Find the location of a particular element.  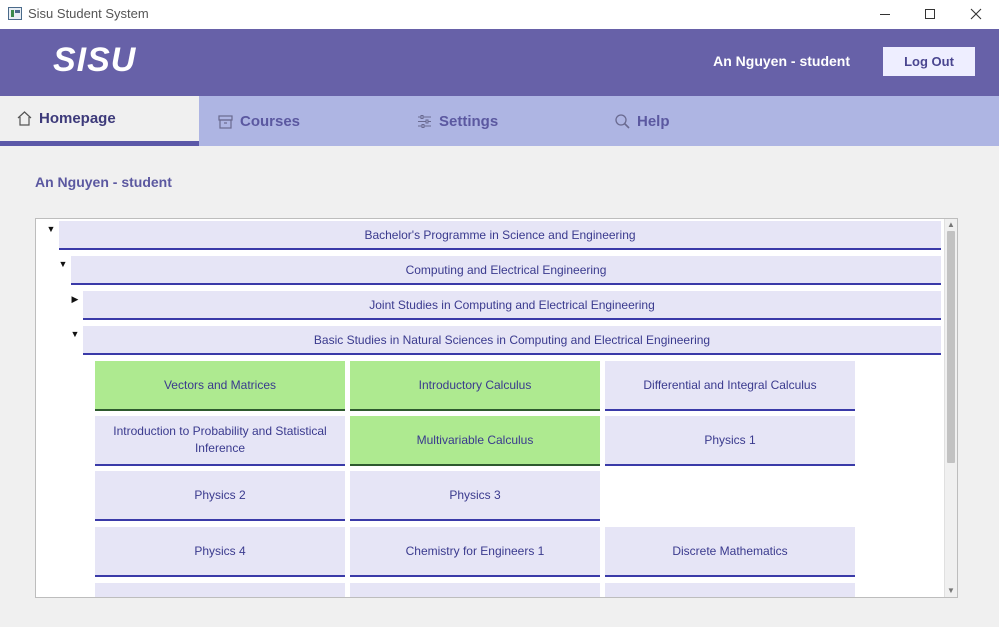

course-card: Chemistry for Engineers 1 is located at coordinates (475, 552).